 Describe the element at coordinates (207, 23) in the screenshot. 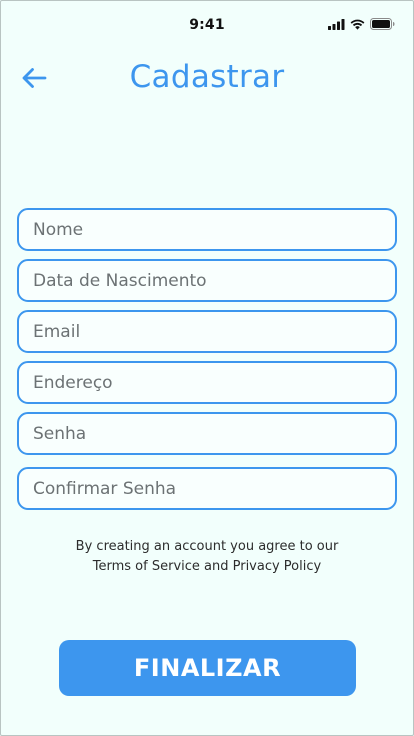

I see `status-bar: 9:41` at that location.